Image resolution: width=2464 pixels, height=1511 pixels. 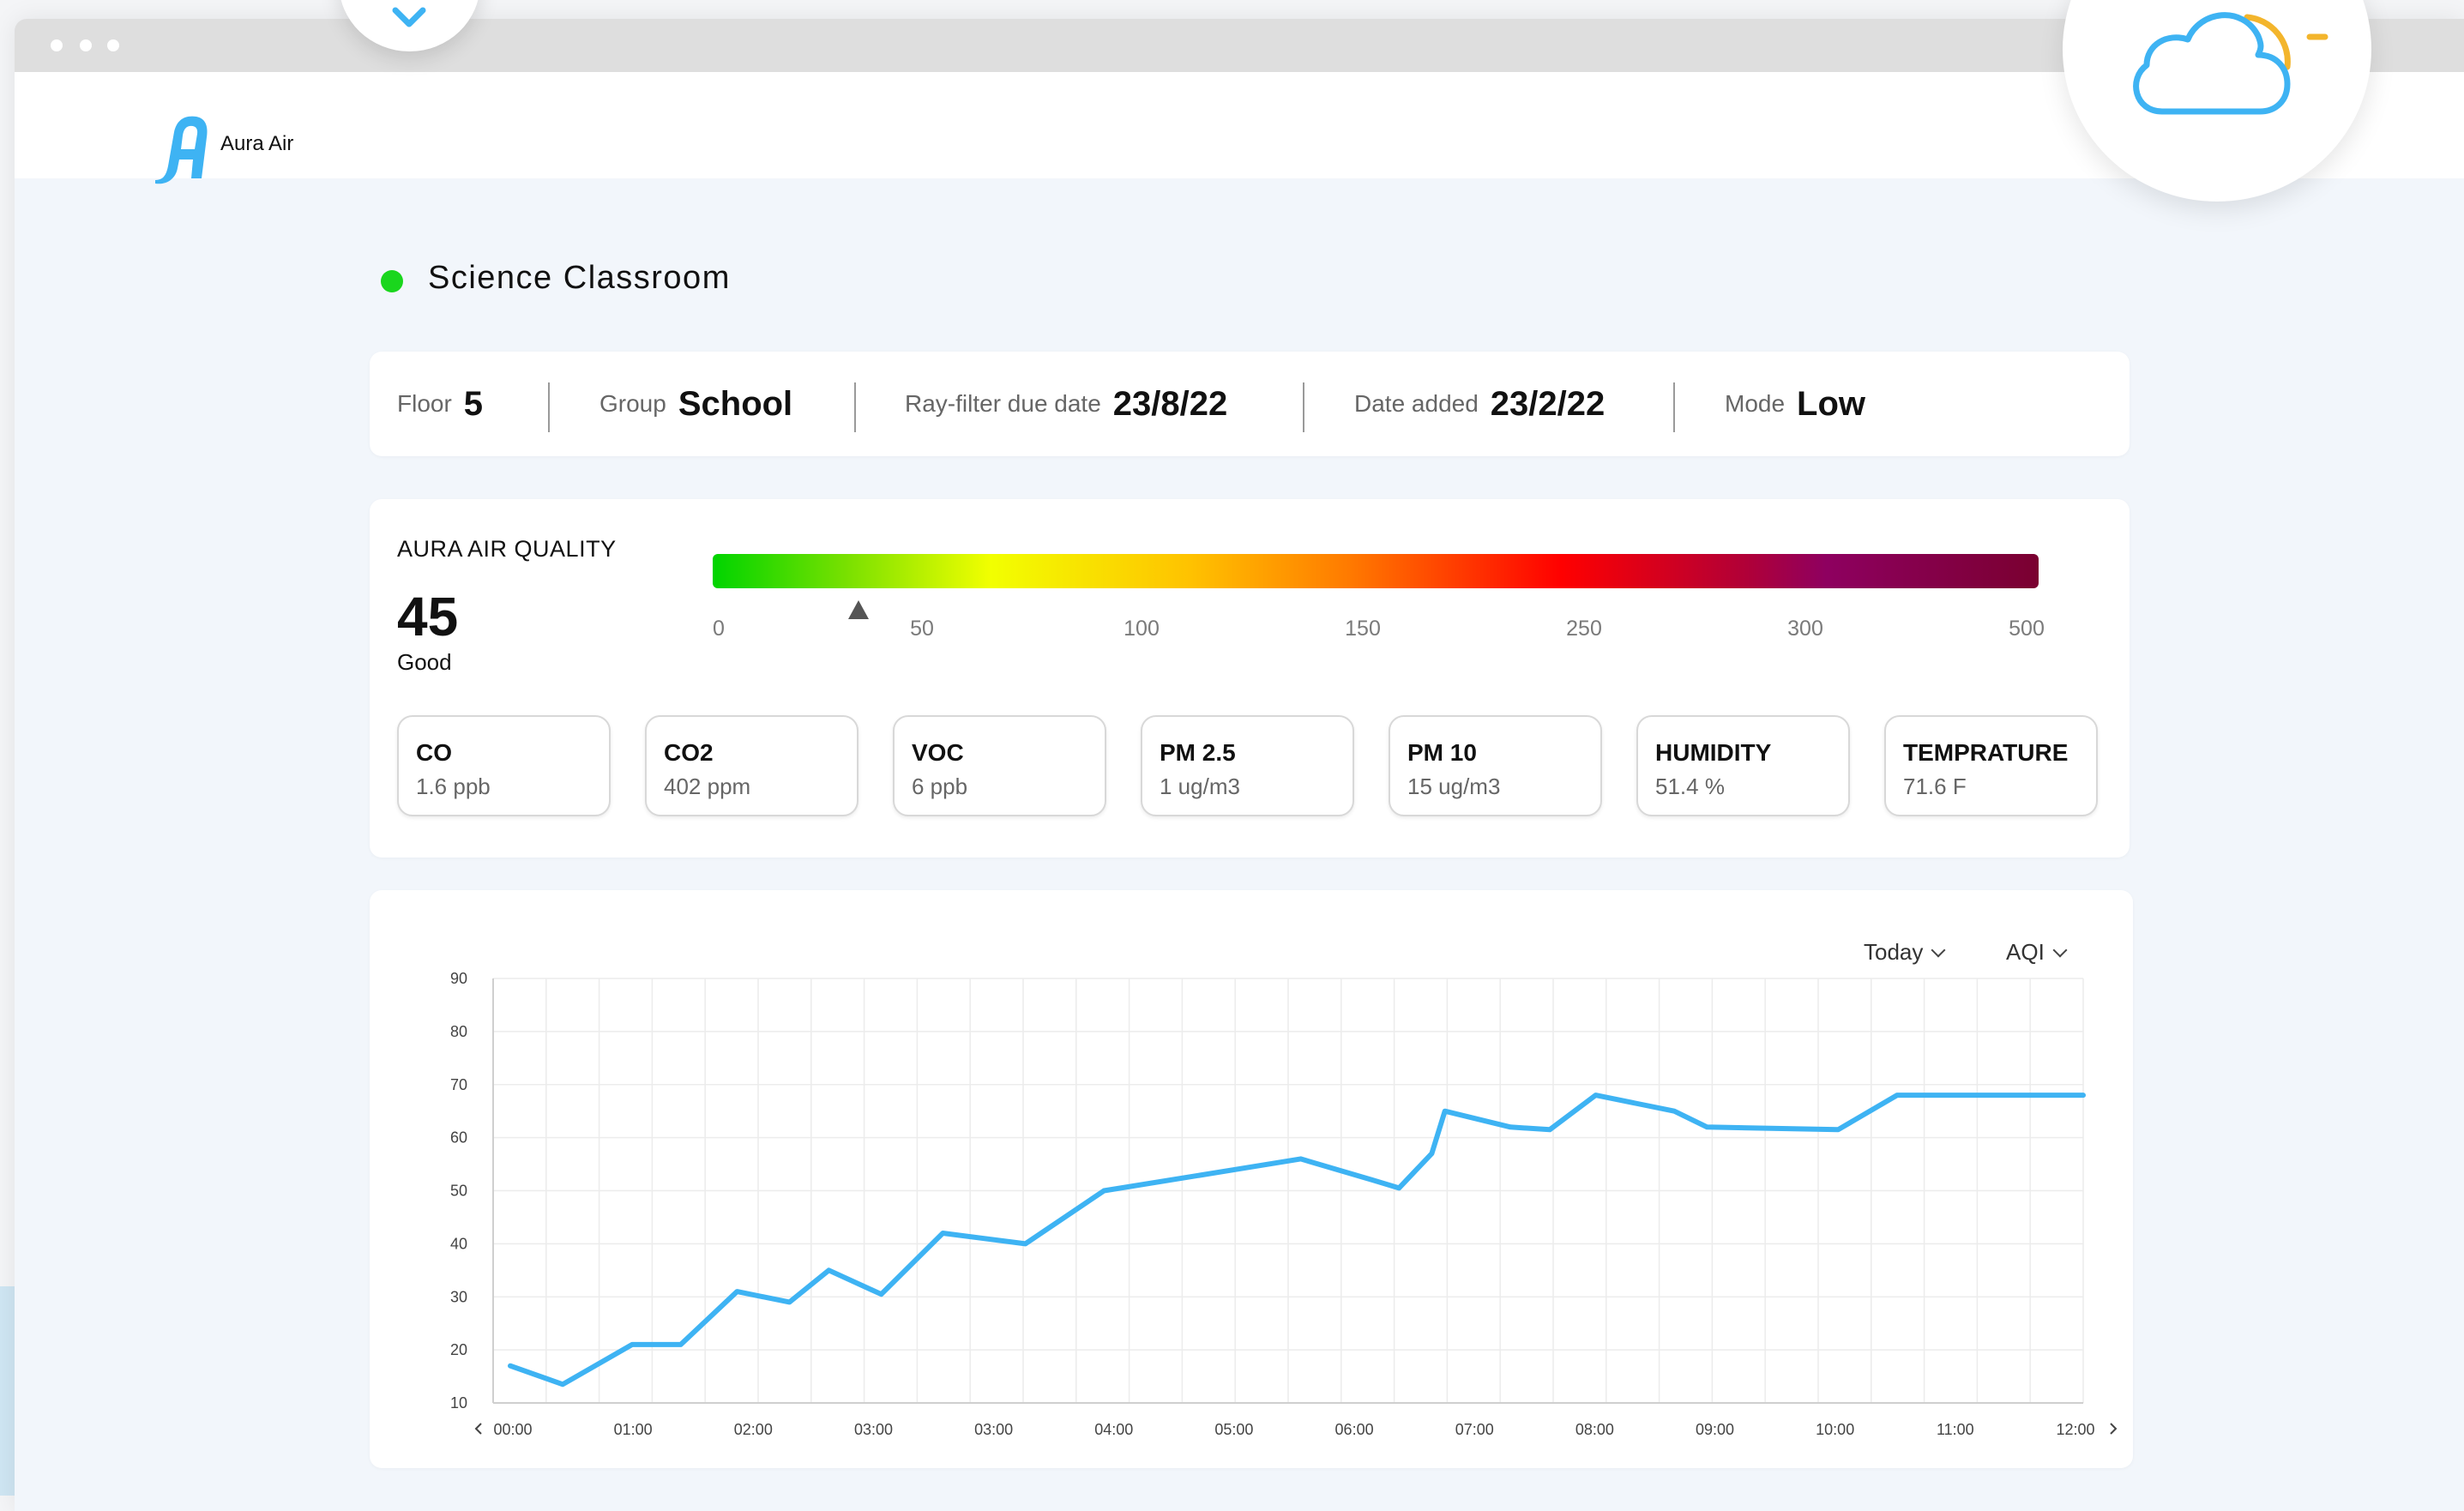 What do you see at coordinates (1170, 403) in the screenshot?
I see `info-value: 23/8/22` at bounding box center [1170, 403].